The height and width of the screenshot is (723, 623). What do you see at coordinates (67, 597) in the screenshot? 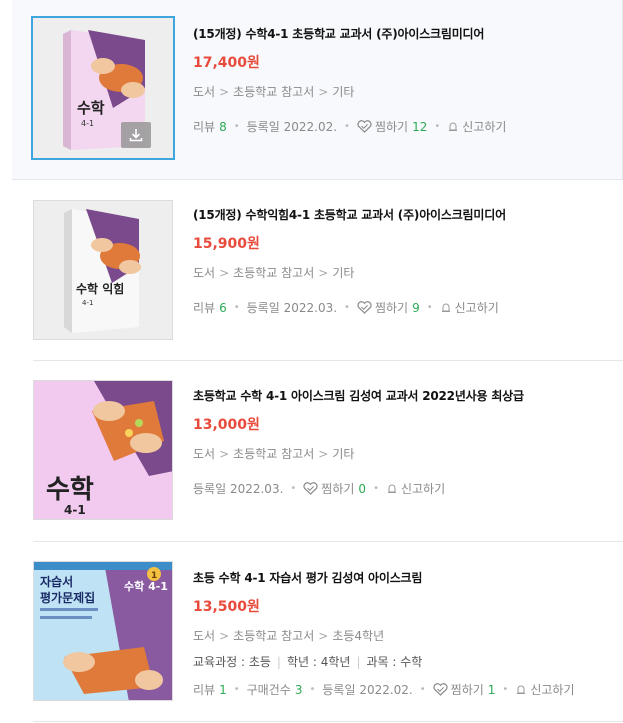
I see `svg-text: 평가문제집` at bounding box center [67, 597].